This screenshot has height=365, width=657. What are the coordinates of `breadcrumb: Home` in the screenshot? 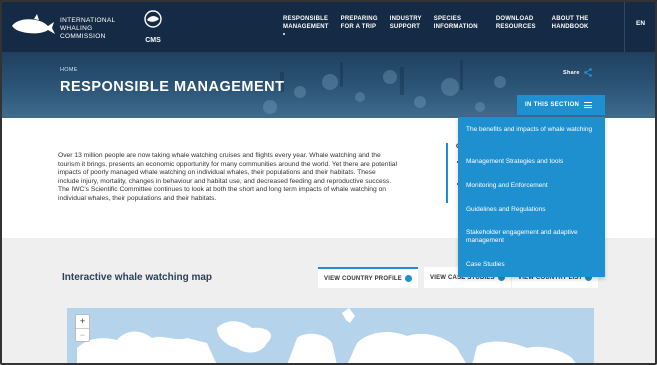 It's located at (69, 70).